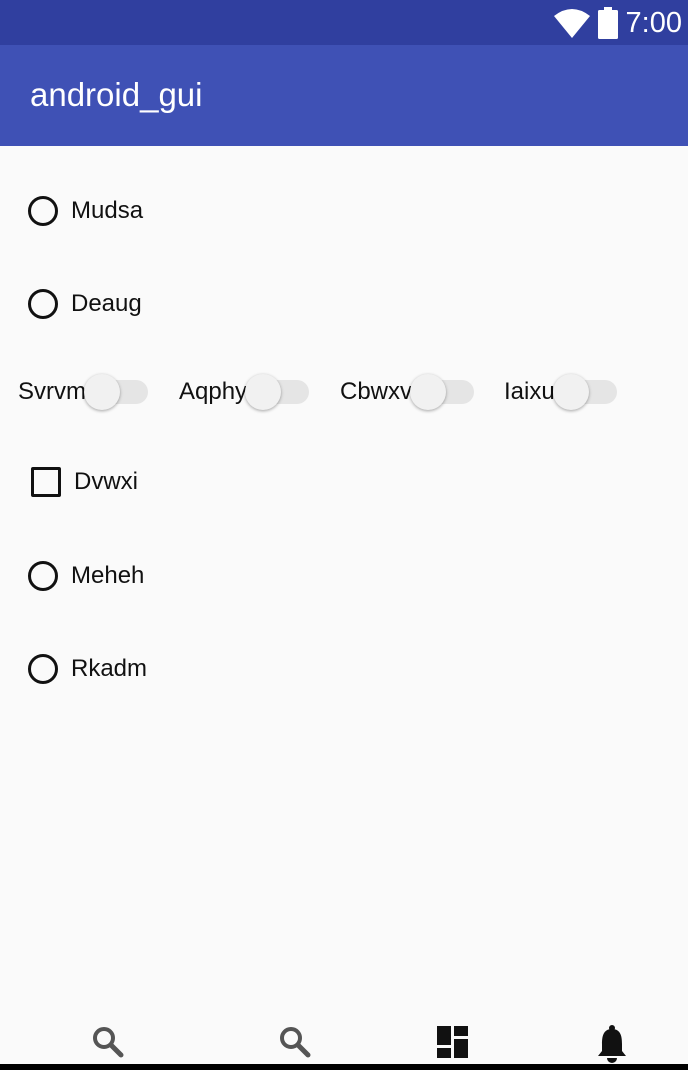  I want to click on switch-aqphy: Aqphy, so click(244, 392).